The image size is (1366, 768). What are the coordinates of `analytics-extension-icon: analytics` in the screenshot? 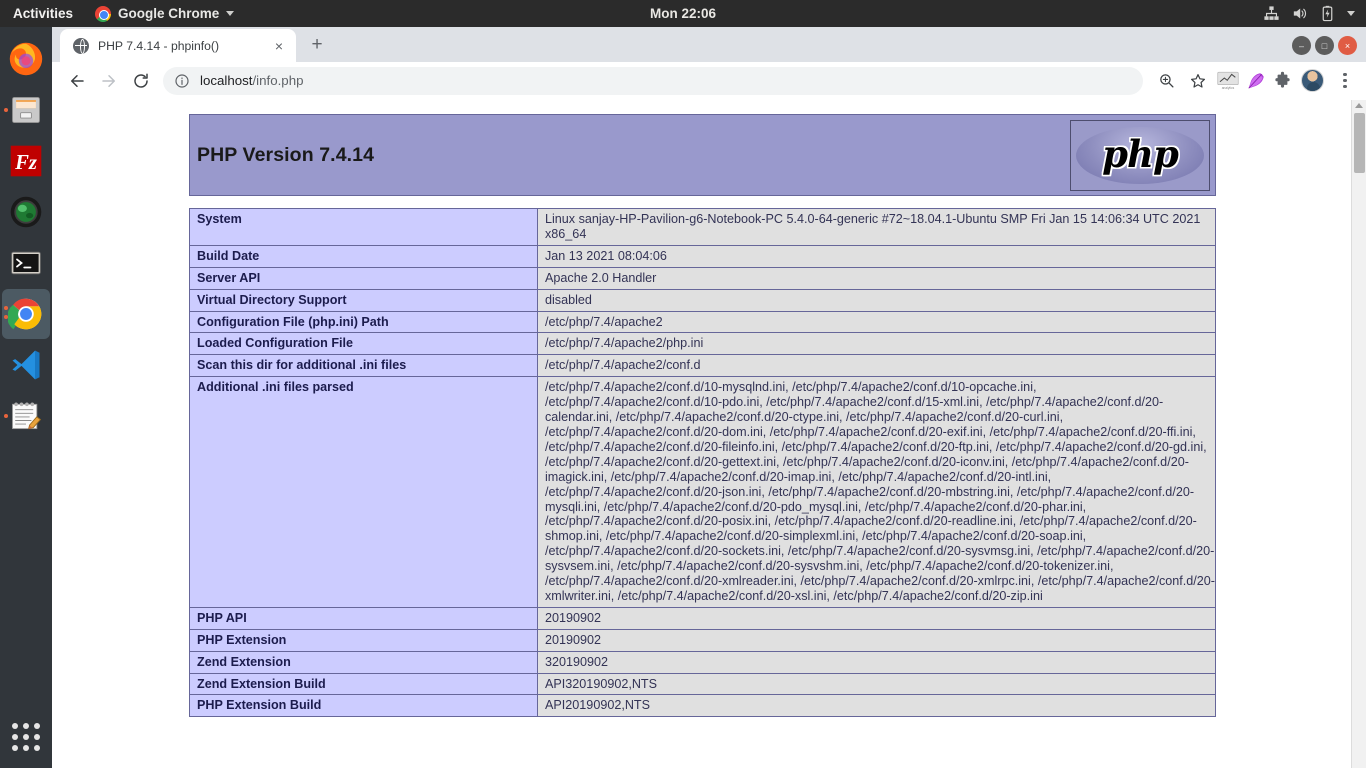 It's located at (1228, 81).